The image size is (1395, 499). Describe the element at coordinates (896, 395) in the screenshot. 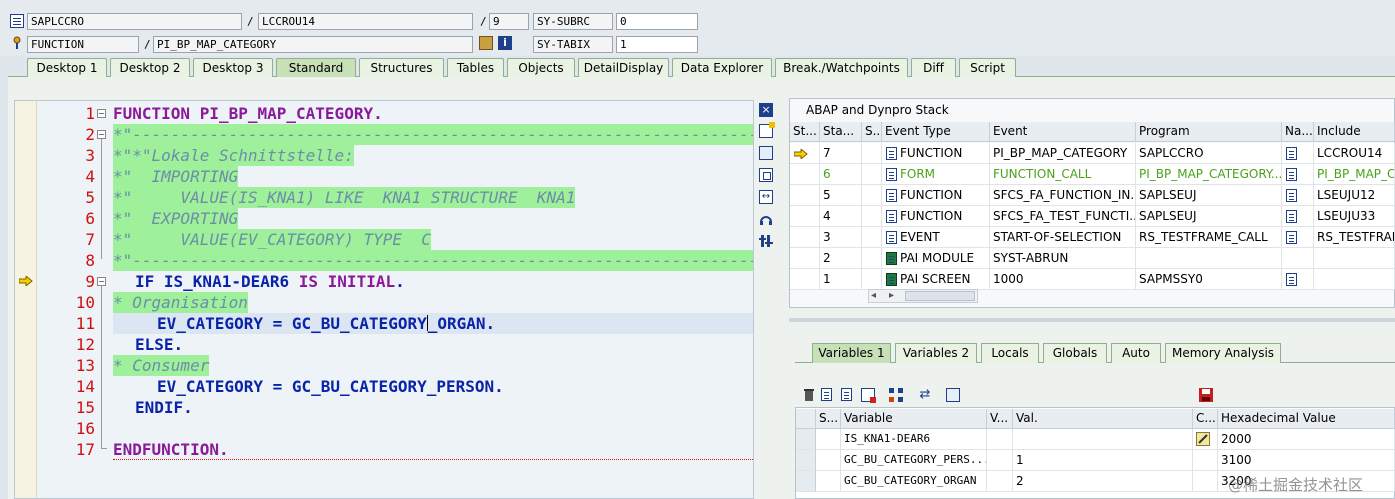

I see `hierarchy-icon` at that location.